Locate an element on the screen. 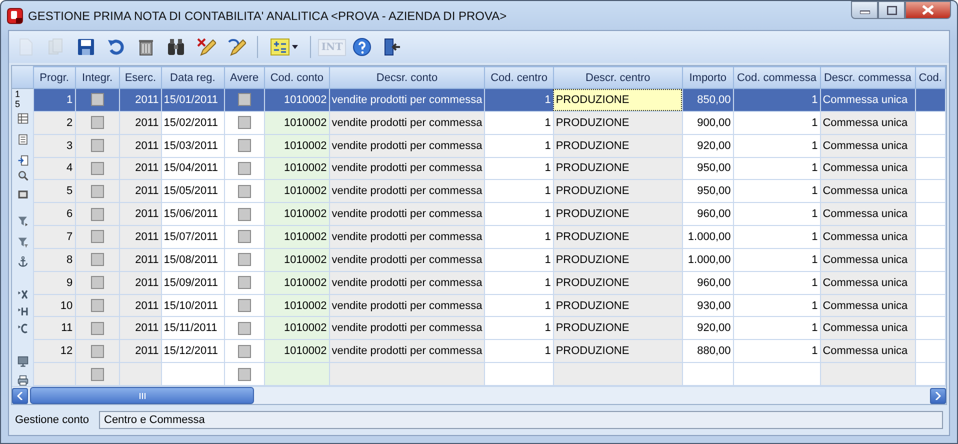  grid-icon is located at coordinates (23, 118).